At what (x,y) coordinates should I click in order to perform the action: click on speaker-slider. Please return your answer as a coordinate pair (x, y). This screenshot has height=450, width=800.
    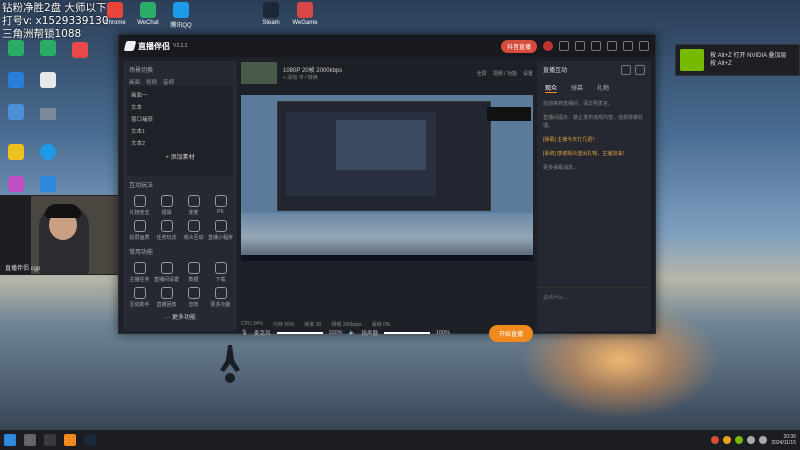
    Looking at the image, I should click on (406, 333).